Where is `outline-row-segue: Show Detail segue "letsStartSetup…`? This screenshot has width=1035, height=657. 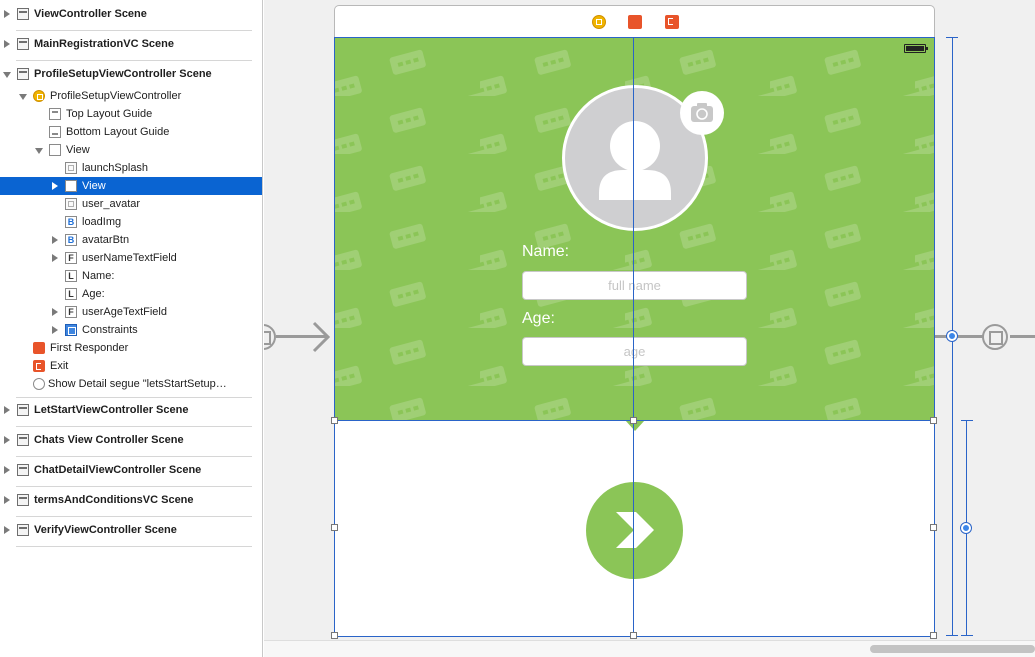 outline-row-segue: Show Detail segue "letsStartSetup… is located at coordinates (131, 384).